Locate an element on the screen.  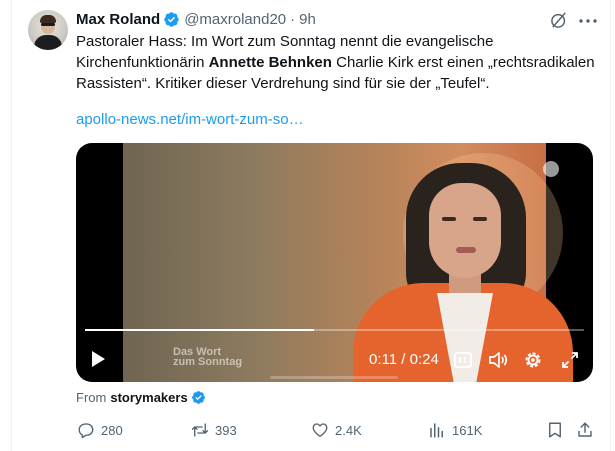
views-button: 161K is located at coordinates (455, 430).